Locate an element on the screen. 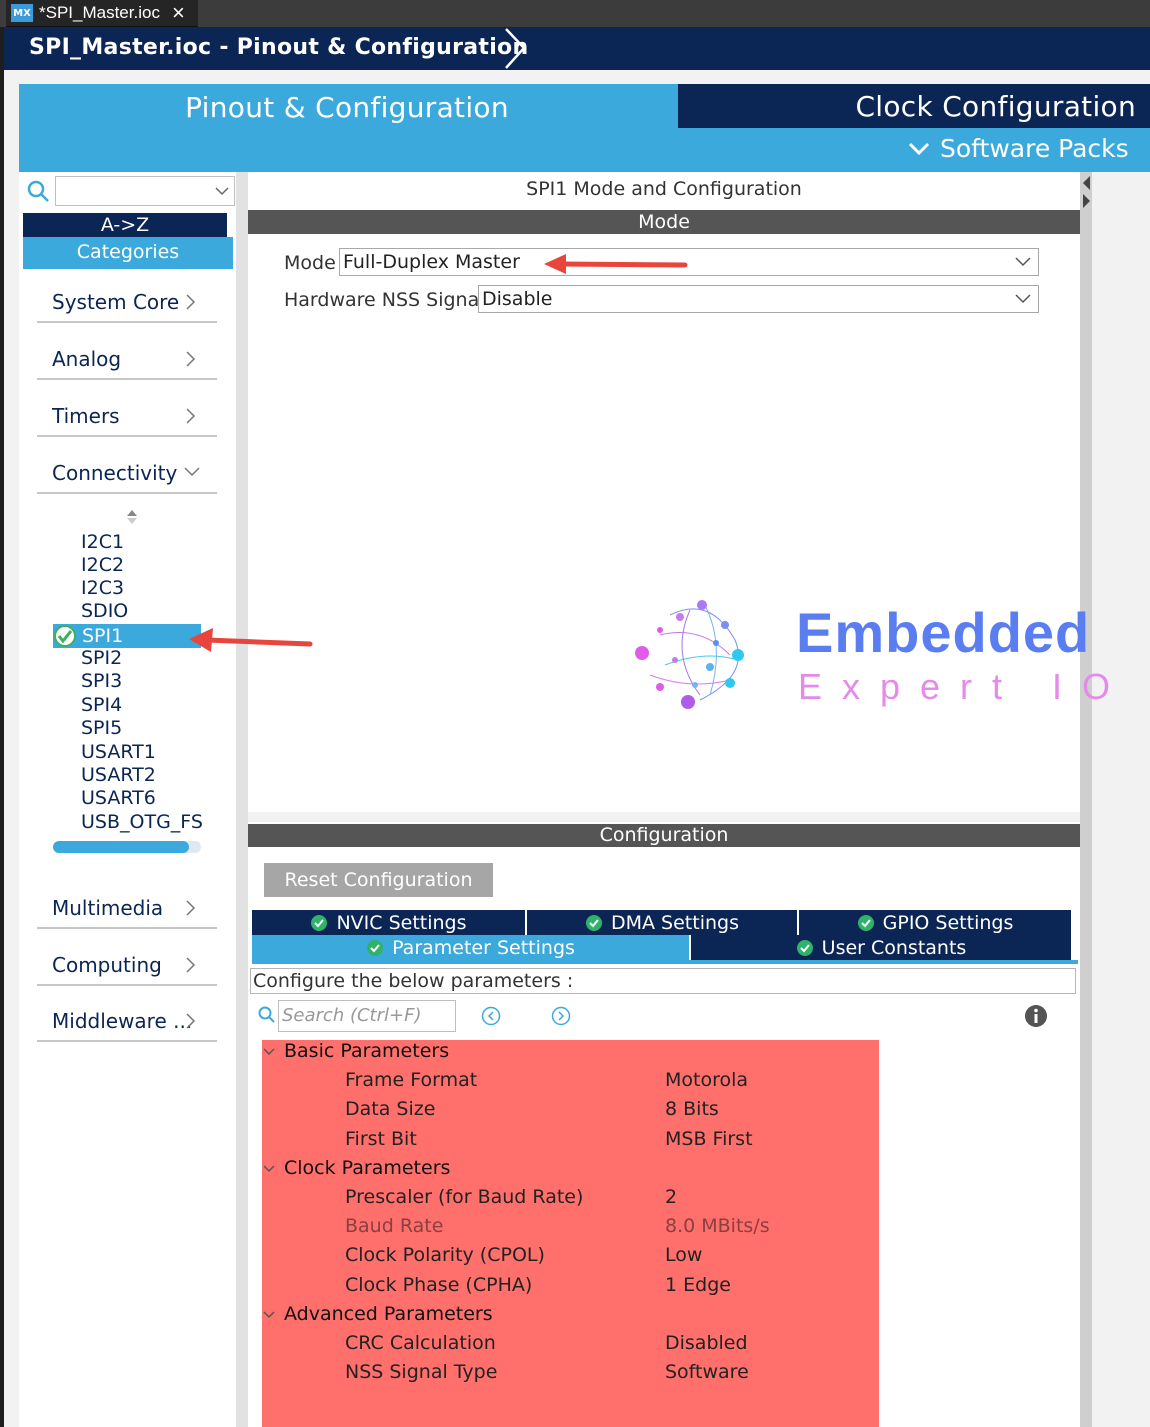 The width and height of the screenshot is (1150, 1427). param-name: Baud Rate is located at coordinates (394, 1226).